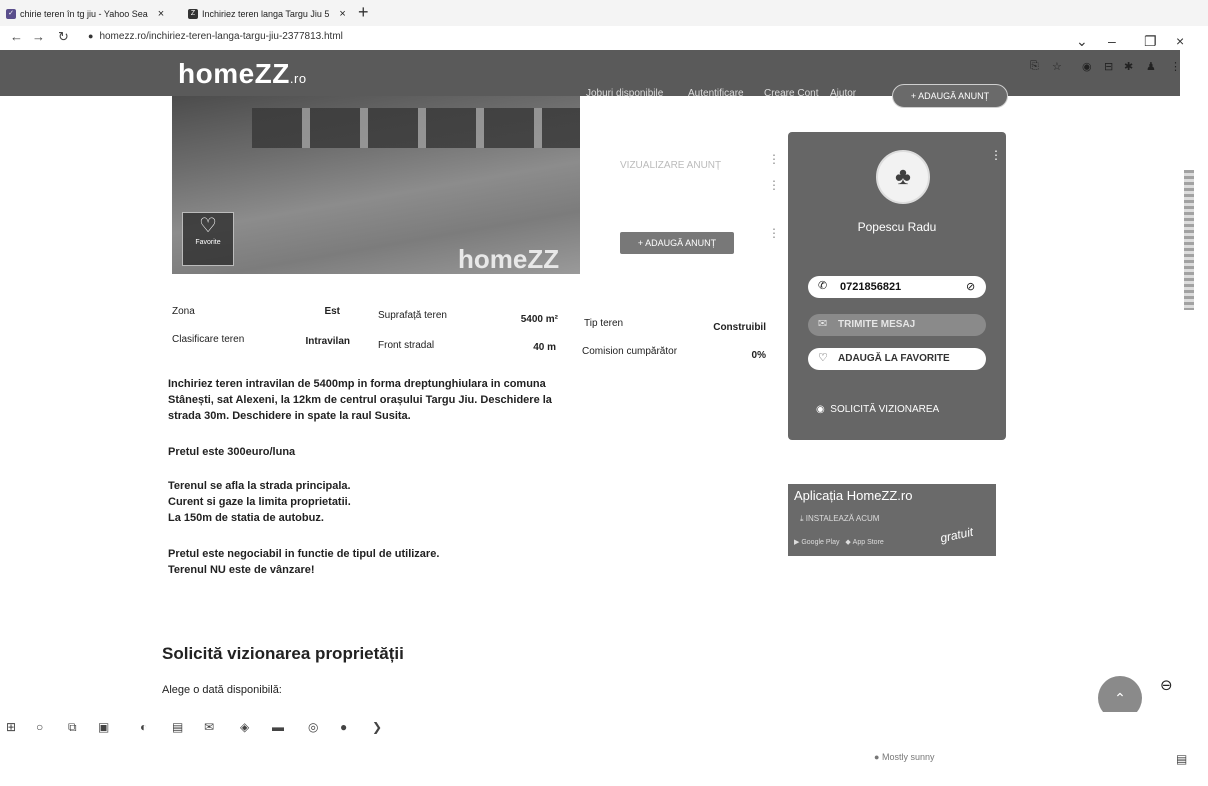  I want to click on mail-icon: ✉, so click(209, 727).